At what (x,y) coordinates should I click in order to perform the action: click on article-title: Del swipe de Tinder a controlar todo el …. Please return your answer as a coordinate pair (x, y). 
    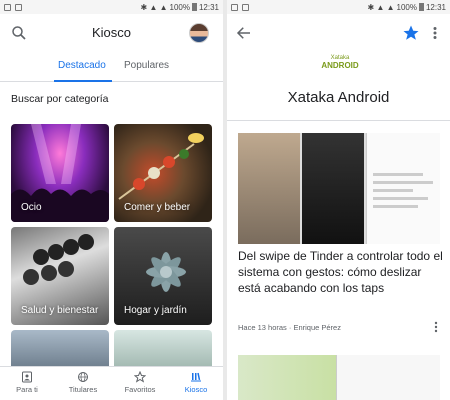
    Looking at the image, I should click on (341, 273).